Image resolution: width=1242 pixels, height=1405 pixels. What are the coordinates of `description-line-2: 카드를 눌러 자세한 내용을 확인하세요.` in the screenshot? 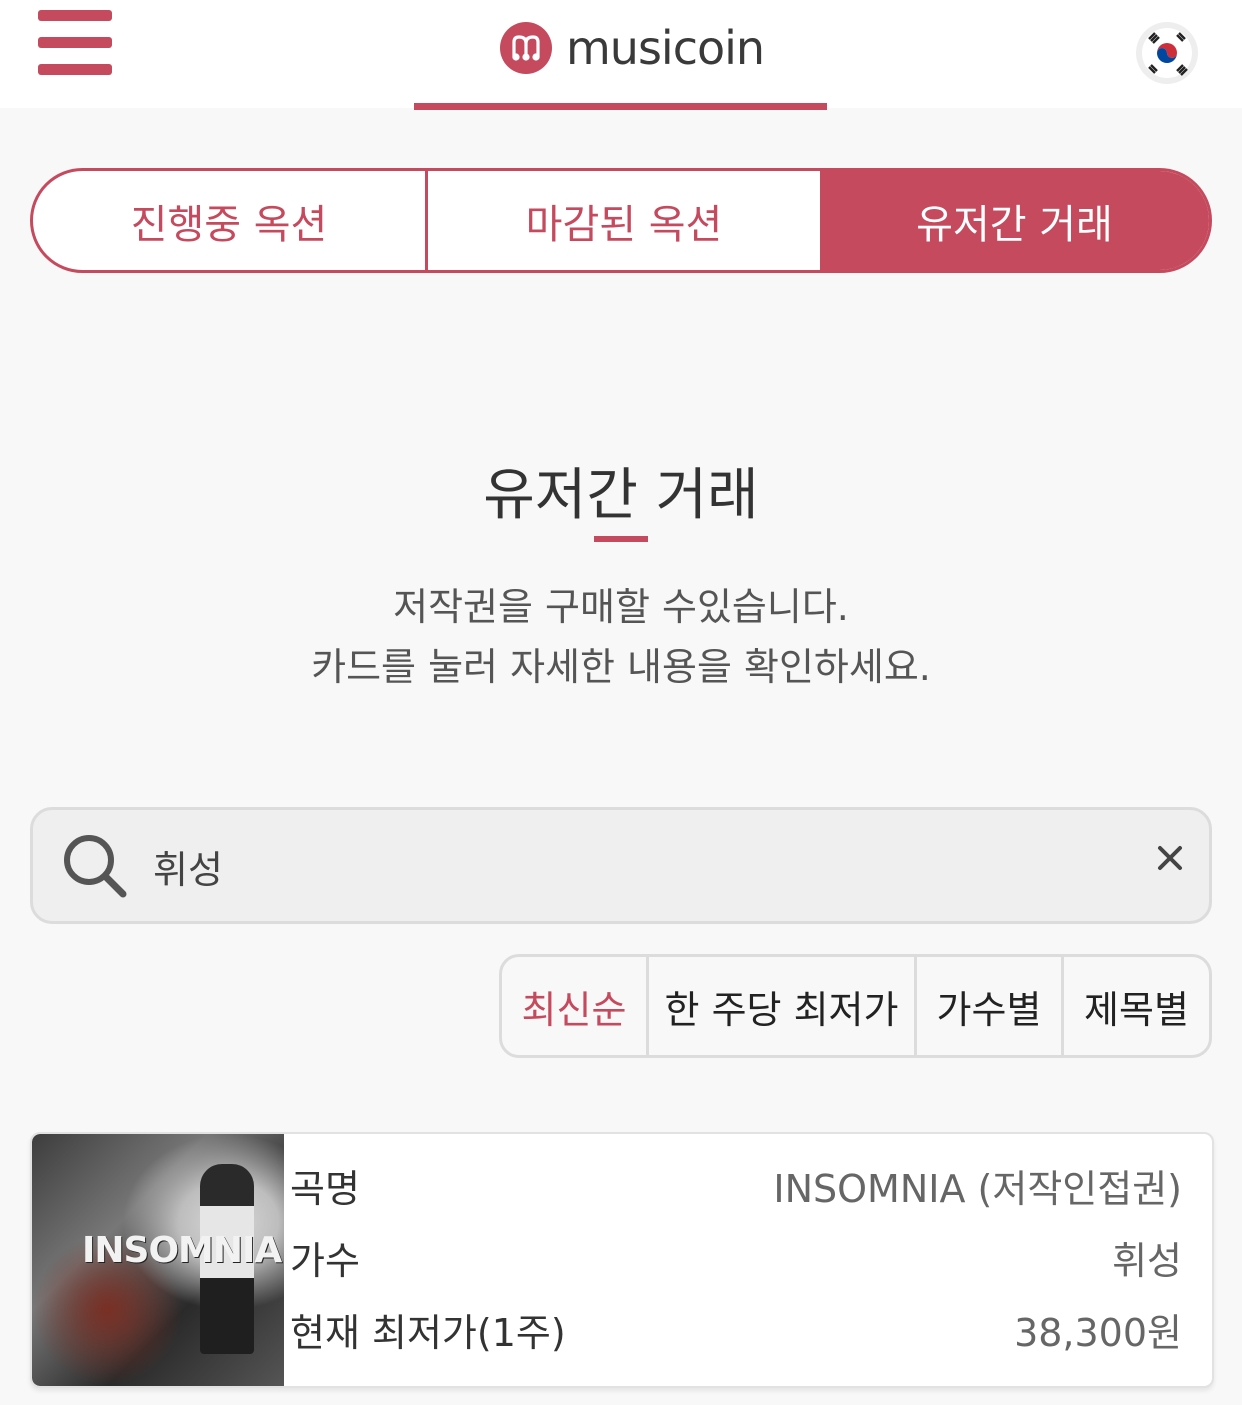 It's located at (621, 667).